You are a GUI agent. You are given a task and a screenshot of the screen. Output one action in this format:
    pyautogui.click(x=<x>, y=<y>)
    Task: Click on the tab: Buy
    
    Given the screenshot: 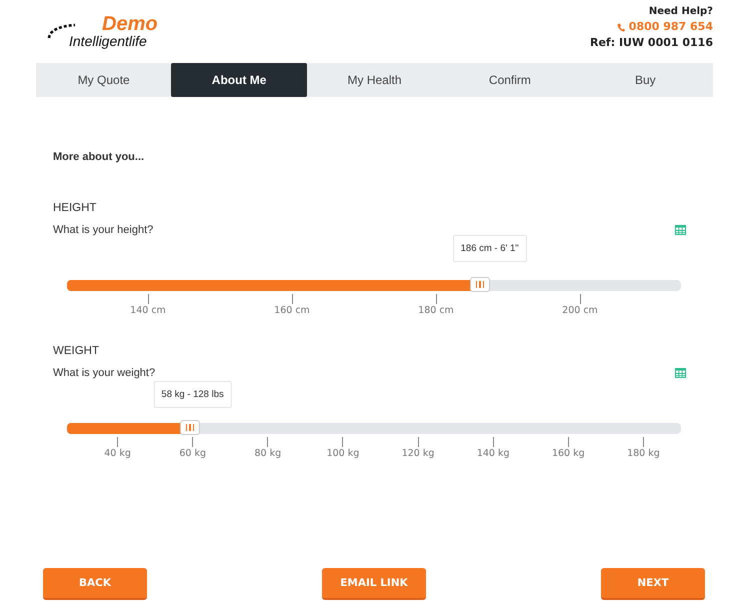 What is the action you would take?
    pyautogui.click(x=646, y=80)
    